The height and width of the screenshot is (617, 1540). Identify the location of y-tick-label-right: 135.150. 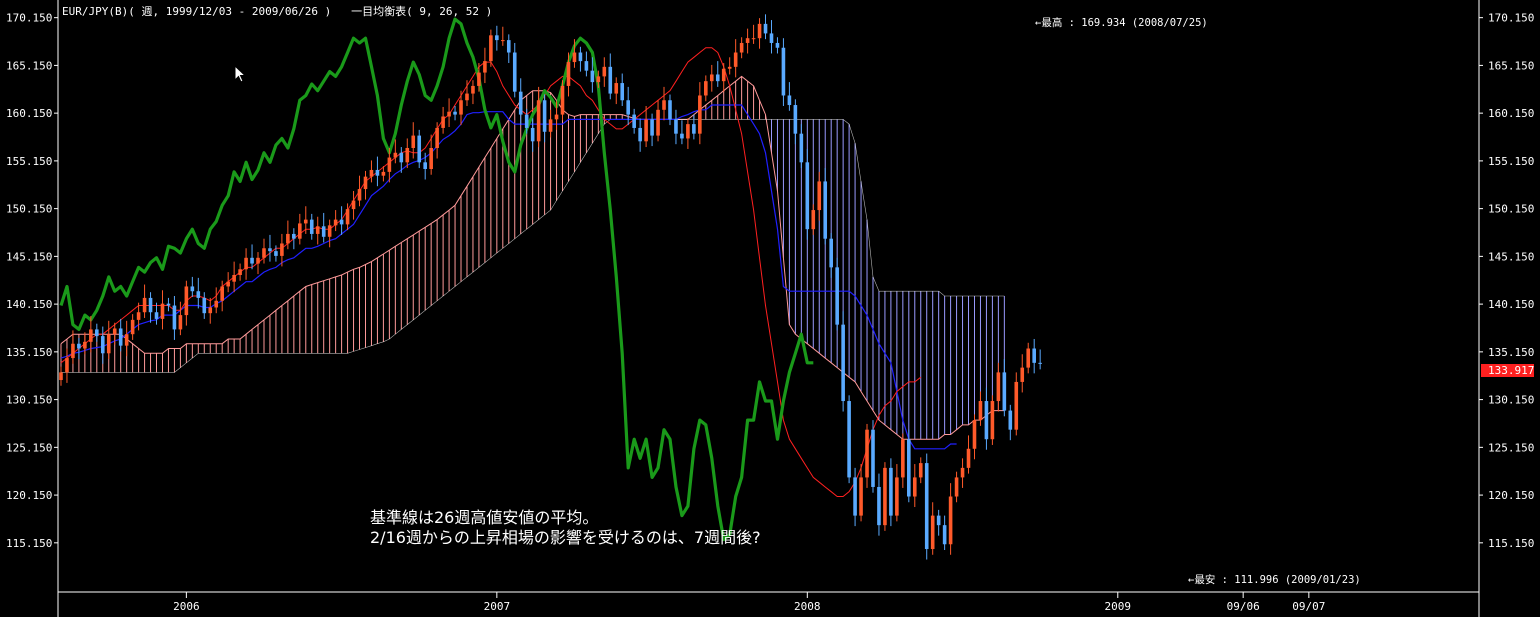
(1511, 352).